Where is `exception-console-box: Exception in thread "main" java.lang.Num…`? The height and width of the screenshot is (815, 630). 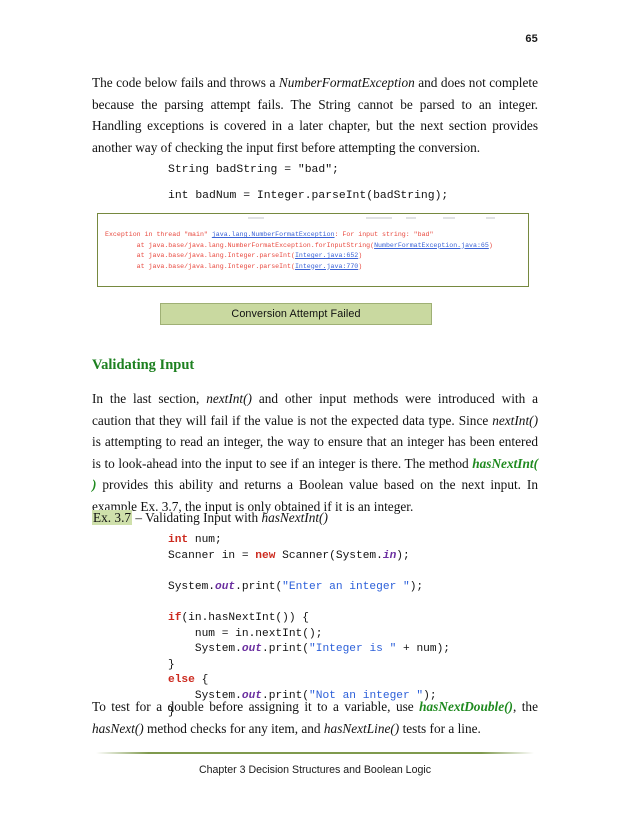
exception-console-box: Exception in thread "main" java.lang.Num… is located at coordinates (313, 250).